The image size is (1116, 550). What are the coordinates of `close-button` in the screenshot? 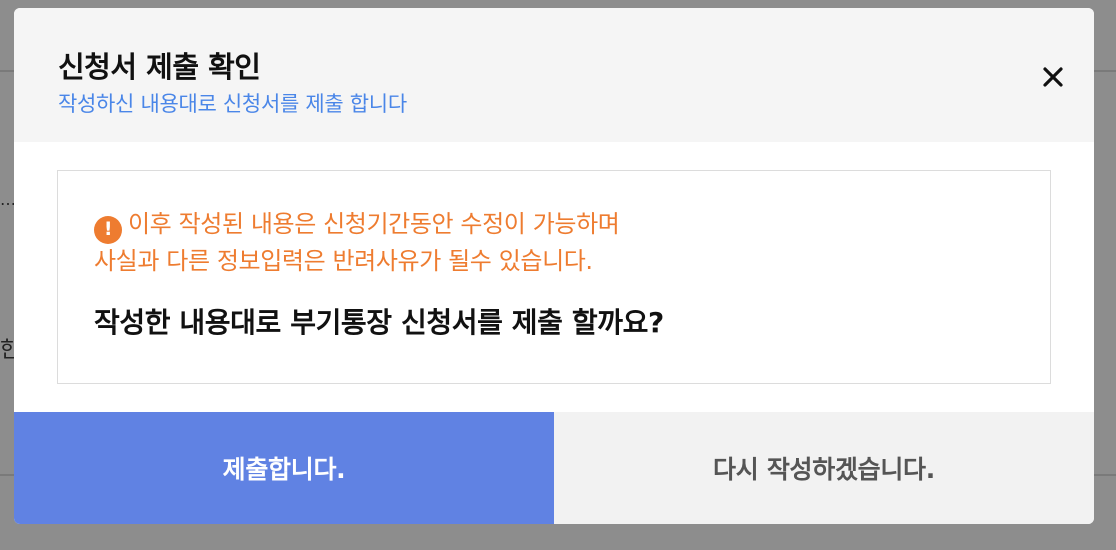 It's located at (1053, 77).